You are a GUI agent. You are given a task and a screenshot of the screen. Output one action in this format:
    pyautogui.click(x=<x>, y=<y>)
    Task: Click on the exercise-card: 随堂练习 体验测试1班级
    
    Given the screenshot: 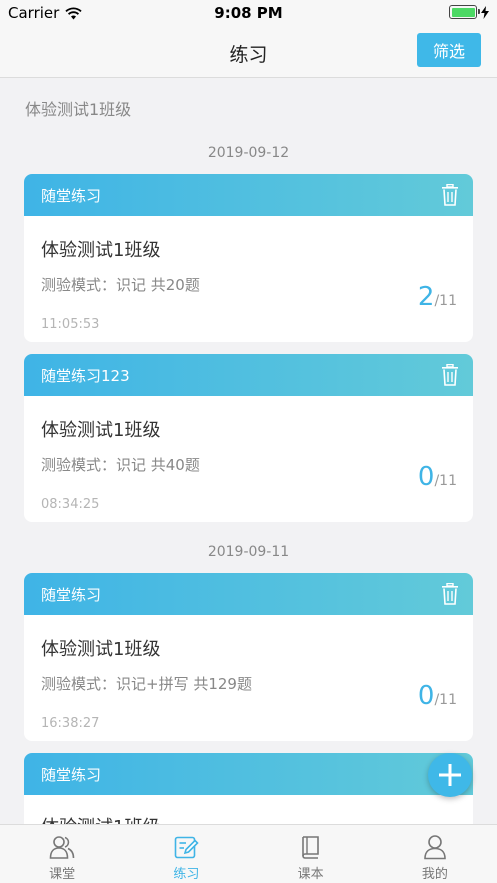 What is the action you would take?
    pyautogui.click(x=248, y=788)
    